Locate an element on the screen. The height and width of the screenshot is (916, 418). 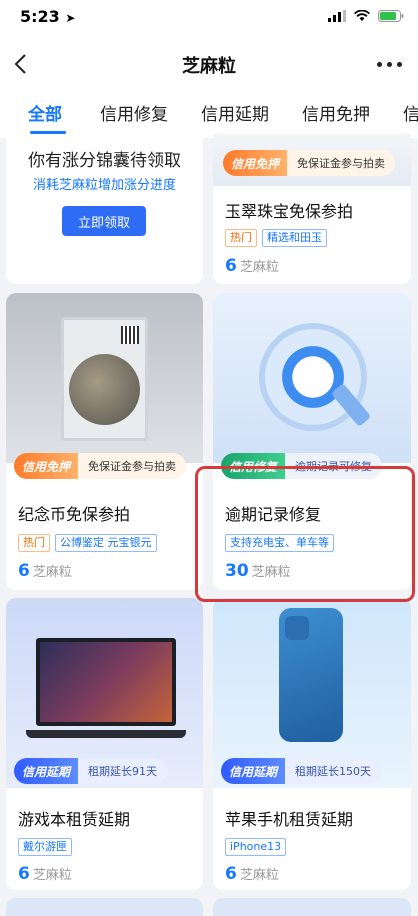
product-card-peek-left is located at coordinates (104, 907).